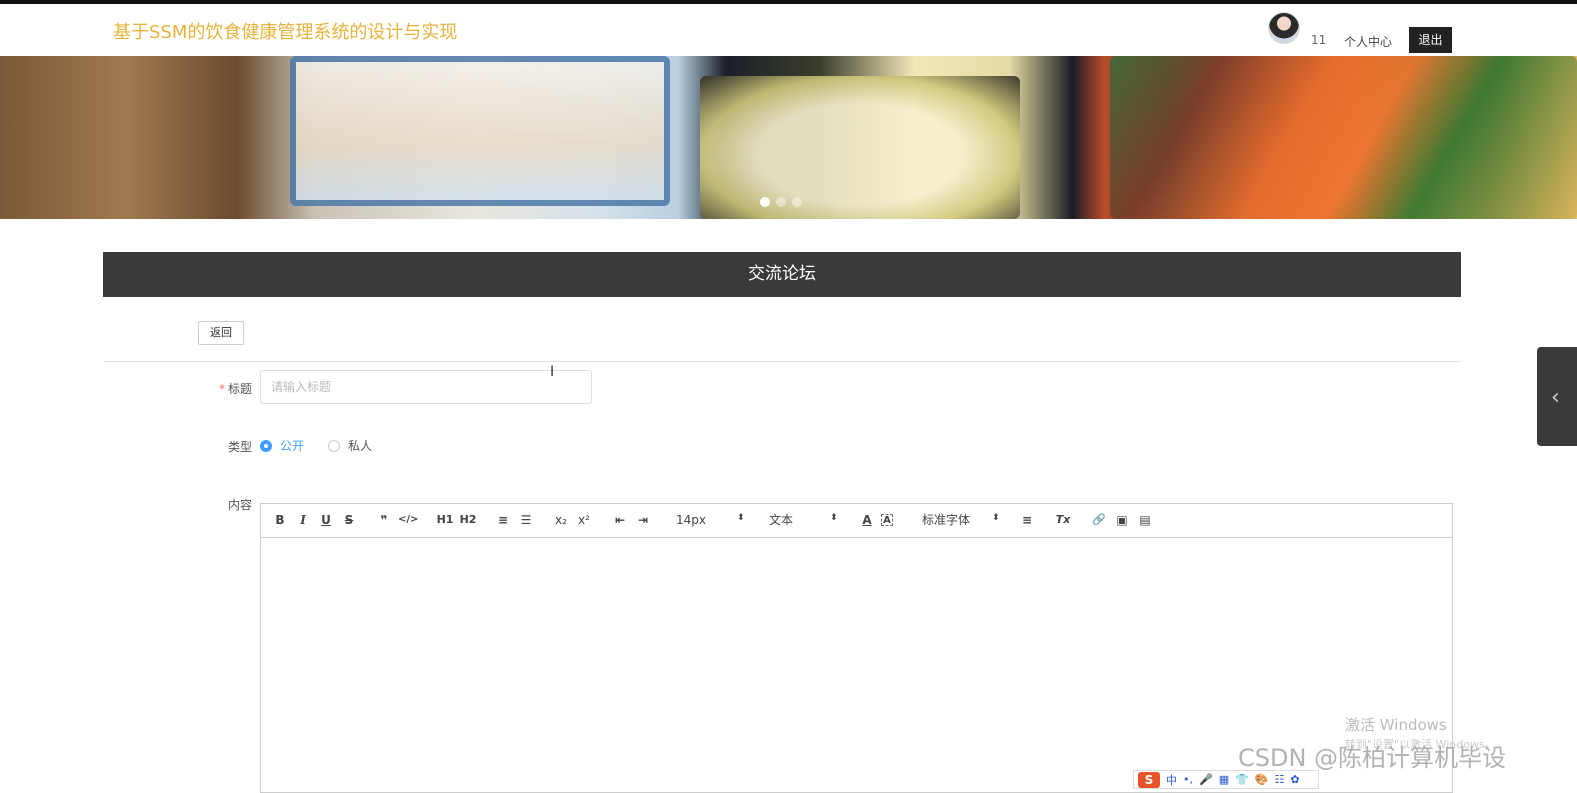  Describe the element at coordinates (1396, 725) in the screenshot. I see `windows-activation-title: 激活 Windows` at that location.